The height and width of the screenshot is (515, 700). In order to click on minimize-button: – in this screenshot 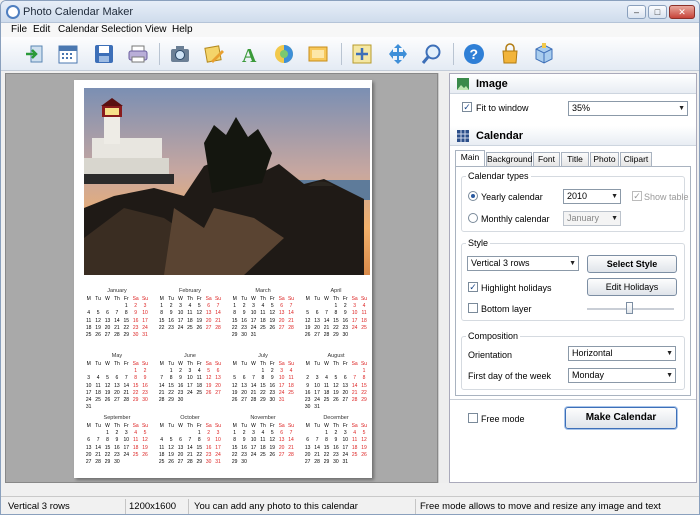, I will do `click(636, 12)`.